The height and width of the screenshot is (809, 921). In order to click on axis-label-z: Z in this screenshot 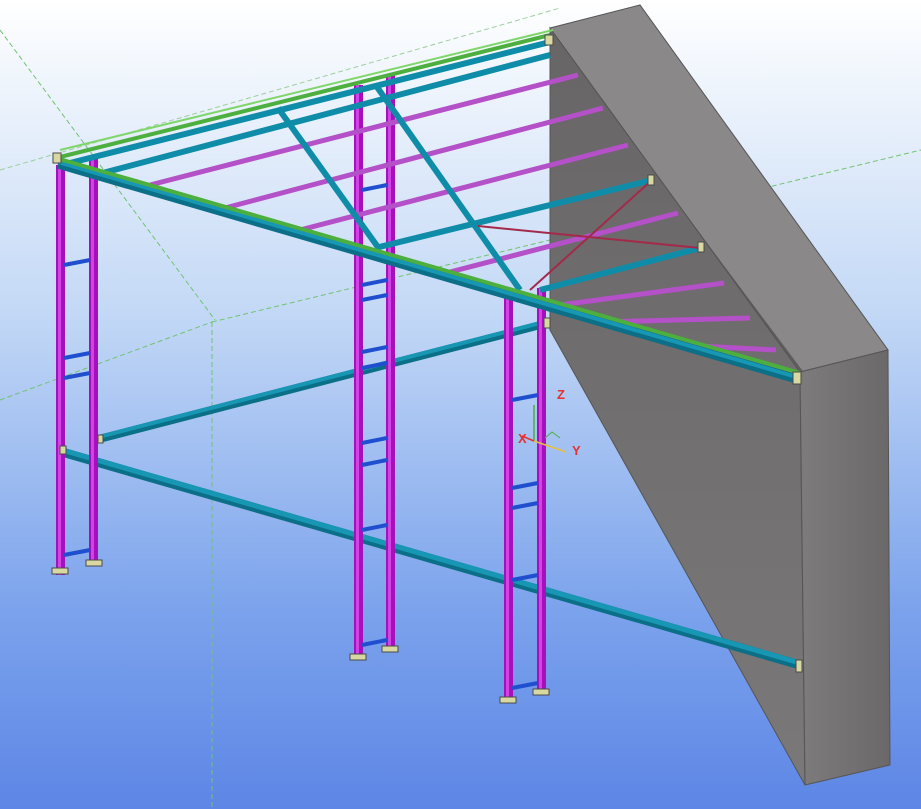, I will do `click(561, 394)`.